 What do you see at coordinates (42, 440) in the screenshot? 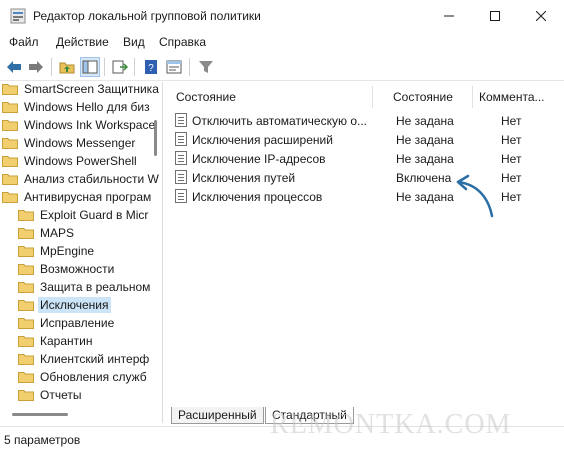
I see `status-text: 5 параметров` at bounding box center [42, 440].